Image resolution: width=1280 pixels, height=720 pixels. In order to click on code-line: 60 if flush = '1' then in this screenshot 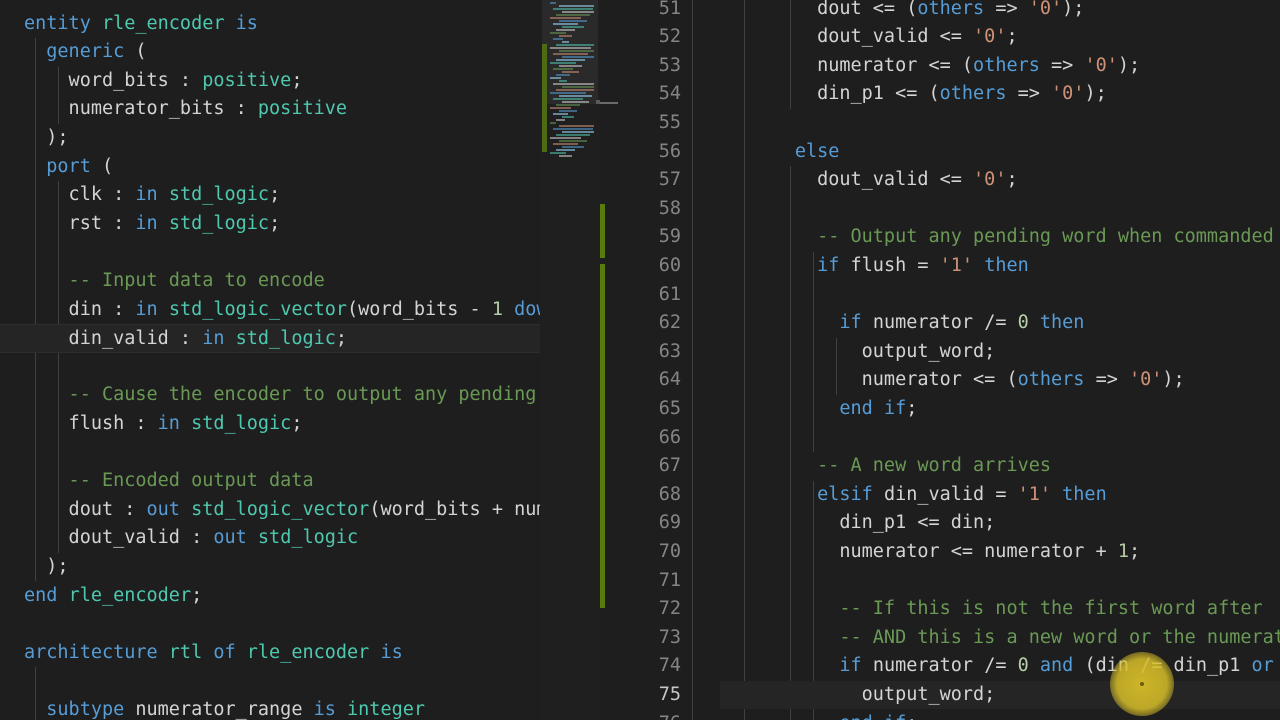, I will do `click(950, 266)`.